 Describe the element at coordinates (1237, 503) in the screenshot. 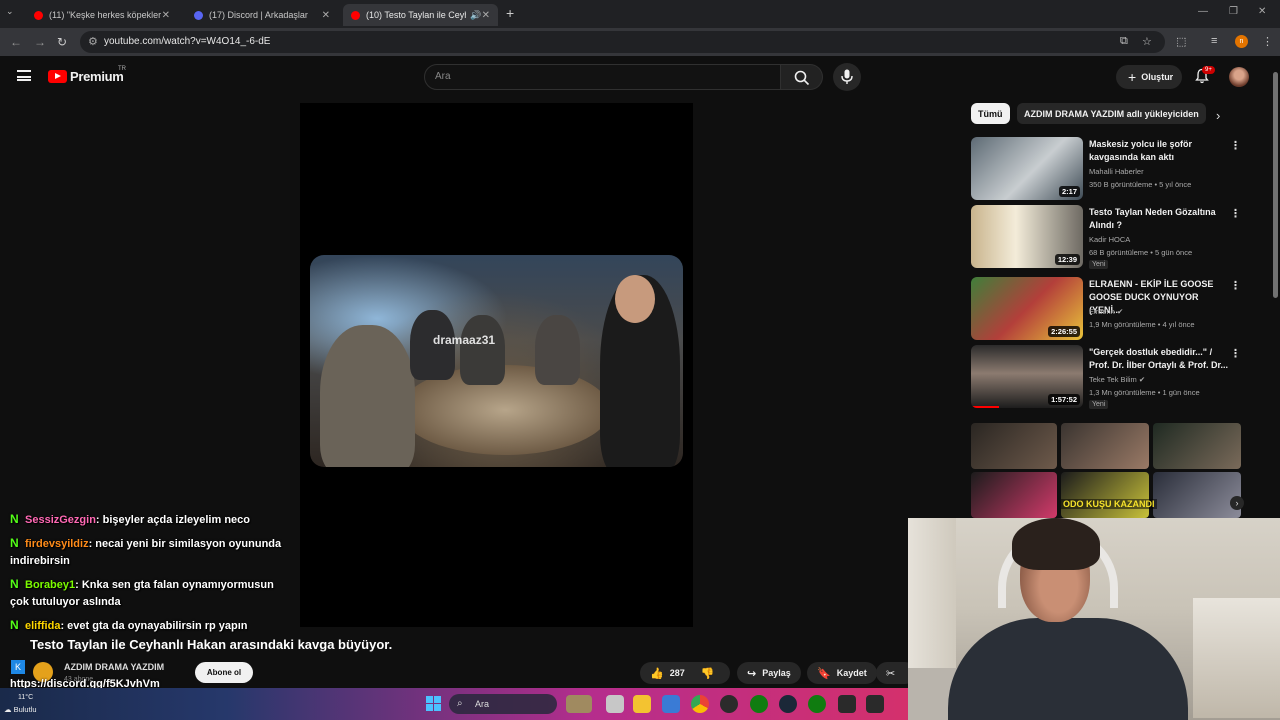

I see `shelf-next-icon: ›` at that location.